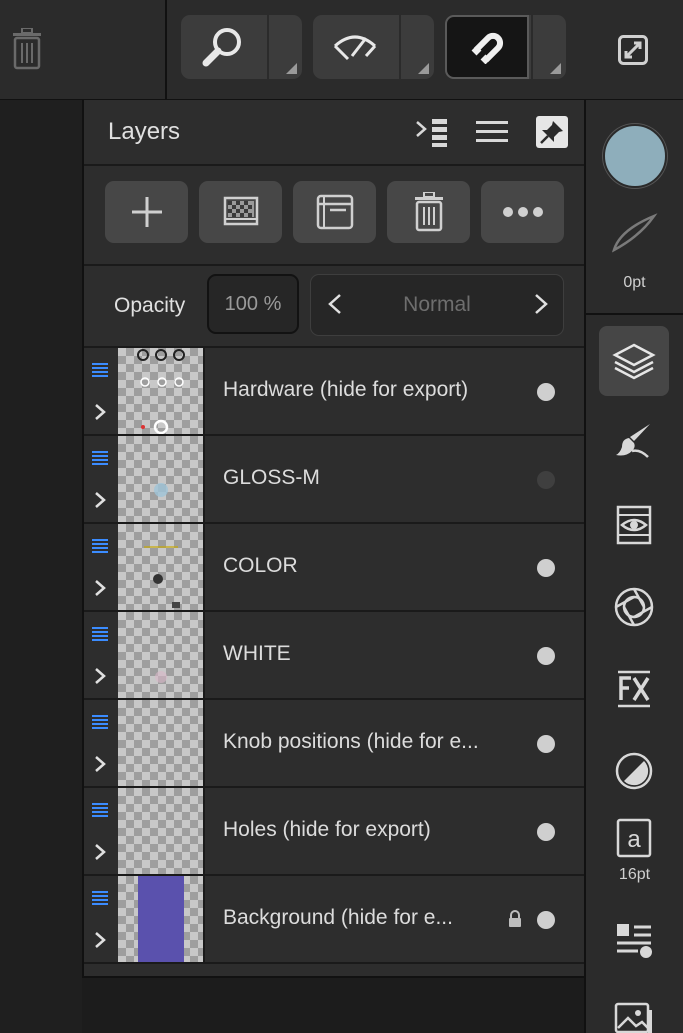 The width and height of the screenshot is (683, 1033). I want to click on add-layer-icon, so click(146, 212).